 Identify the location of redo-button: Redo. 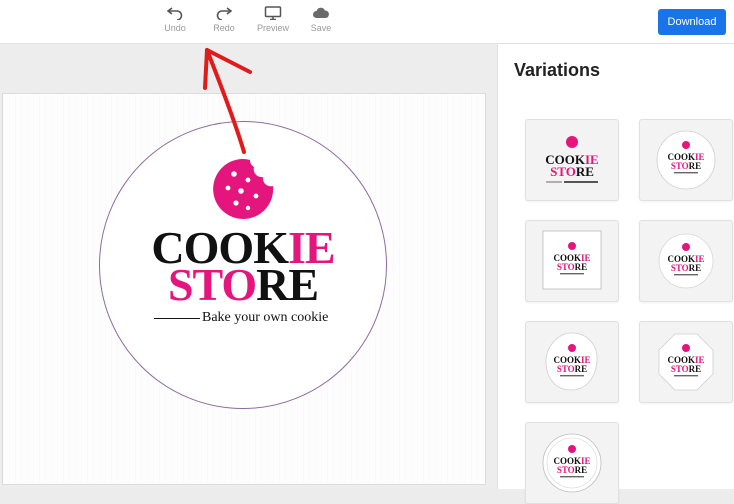
(224, 22).